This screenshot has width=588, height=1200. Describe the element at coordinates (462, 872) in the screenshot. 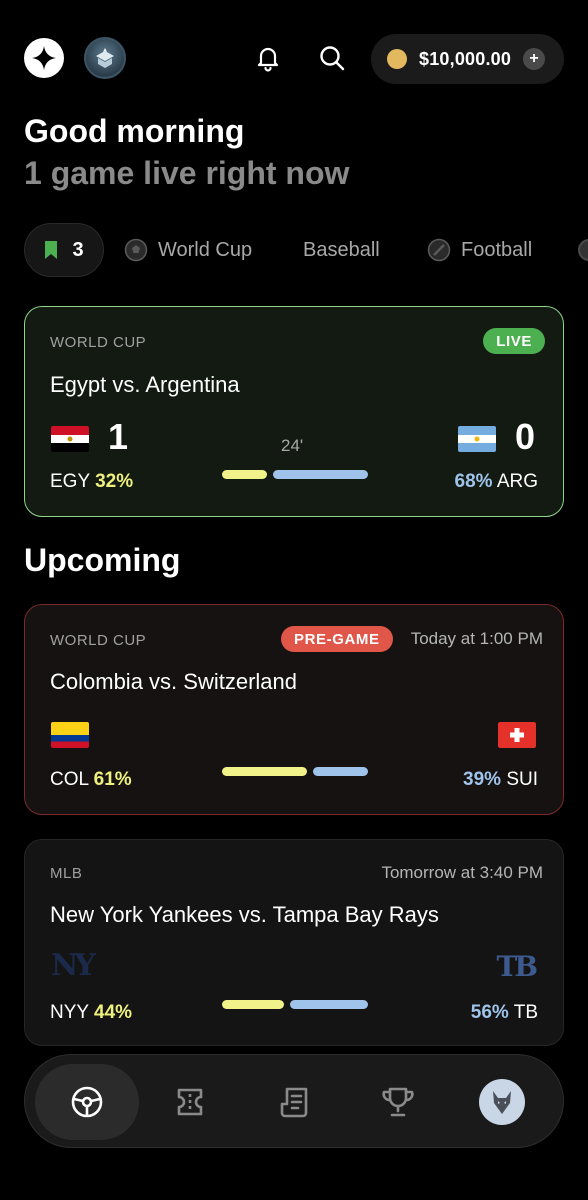

I see `game-time: Tomorrow at 3:40 PM` at that location.